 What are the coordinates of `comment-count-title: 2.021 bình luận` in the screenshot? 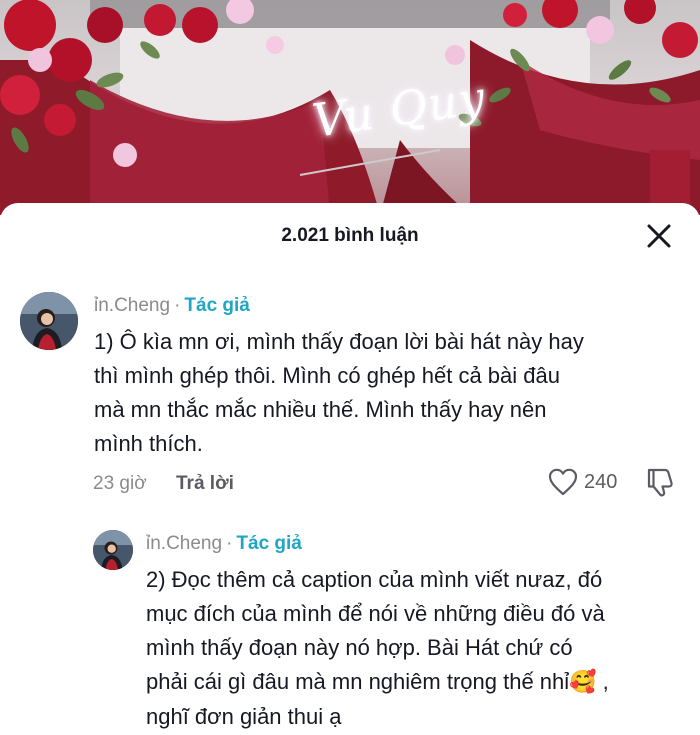 It's located at (350, 235).